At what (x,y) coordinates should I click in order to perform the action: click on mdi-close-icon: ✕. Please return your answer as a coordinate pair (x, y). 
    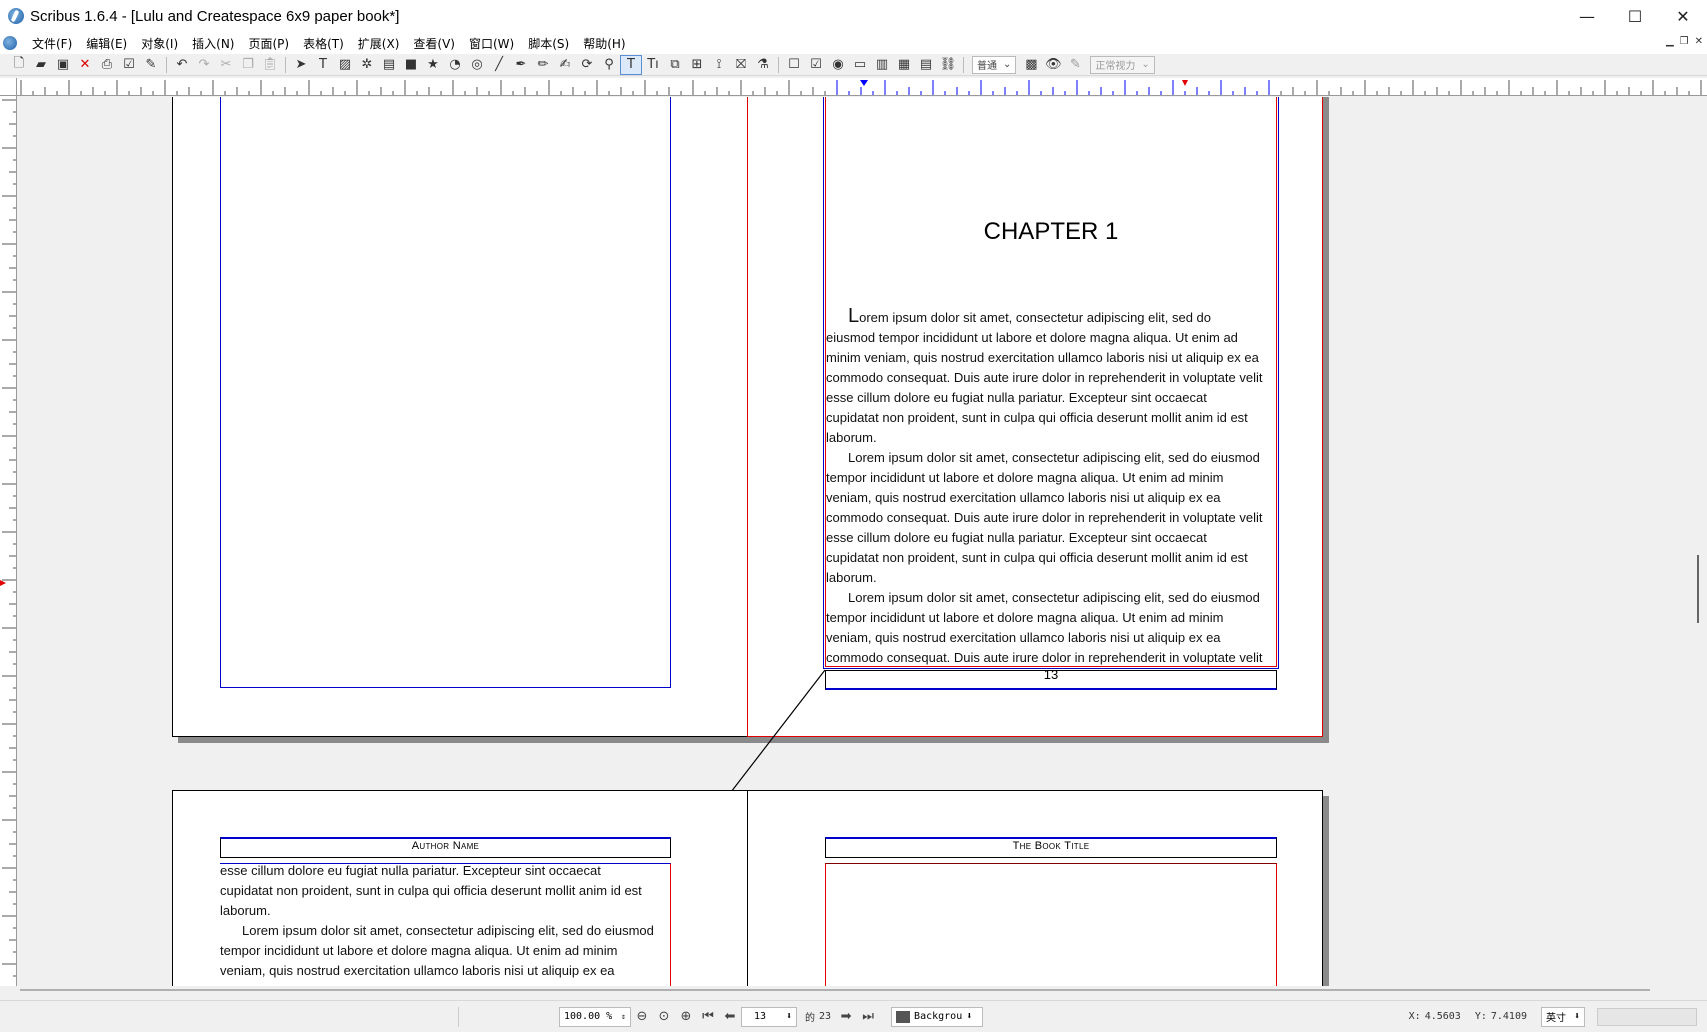
    Looking at the image, I should click on (1699, 41).